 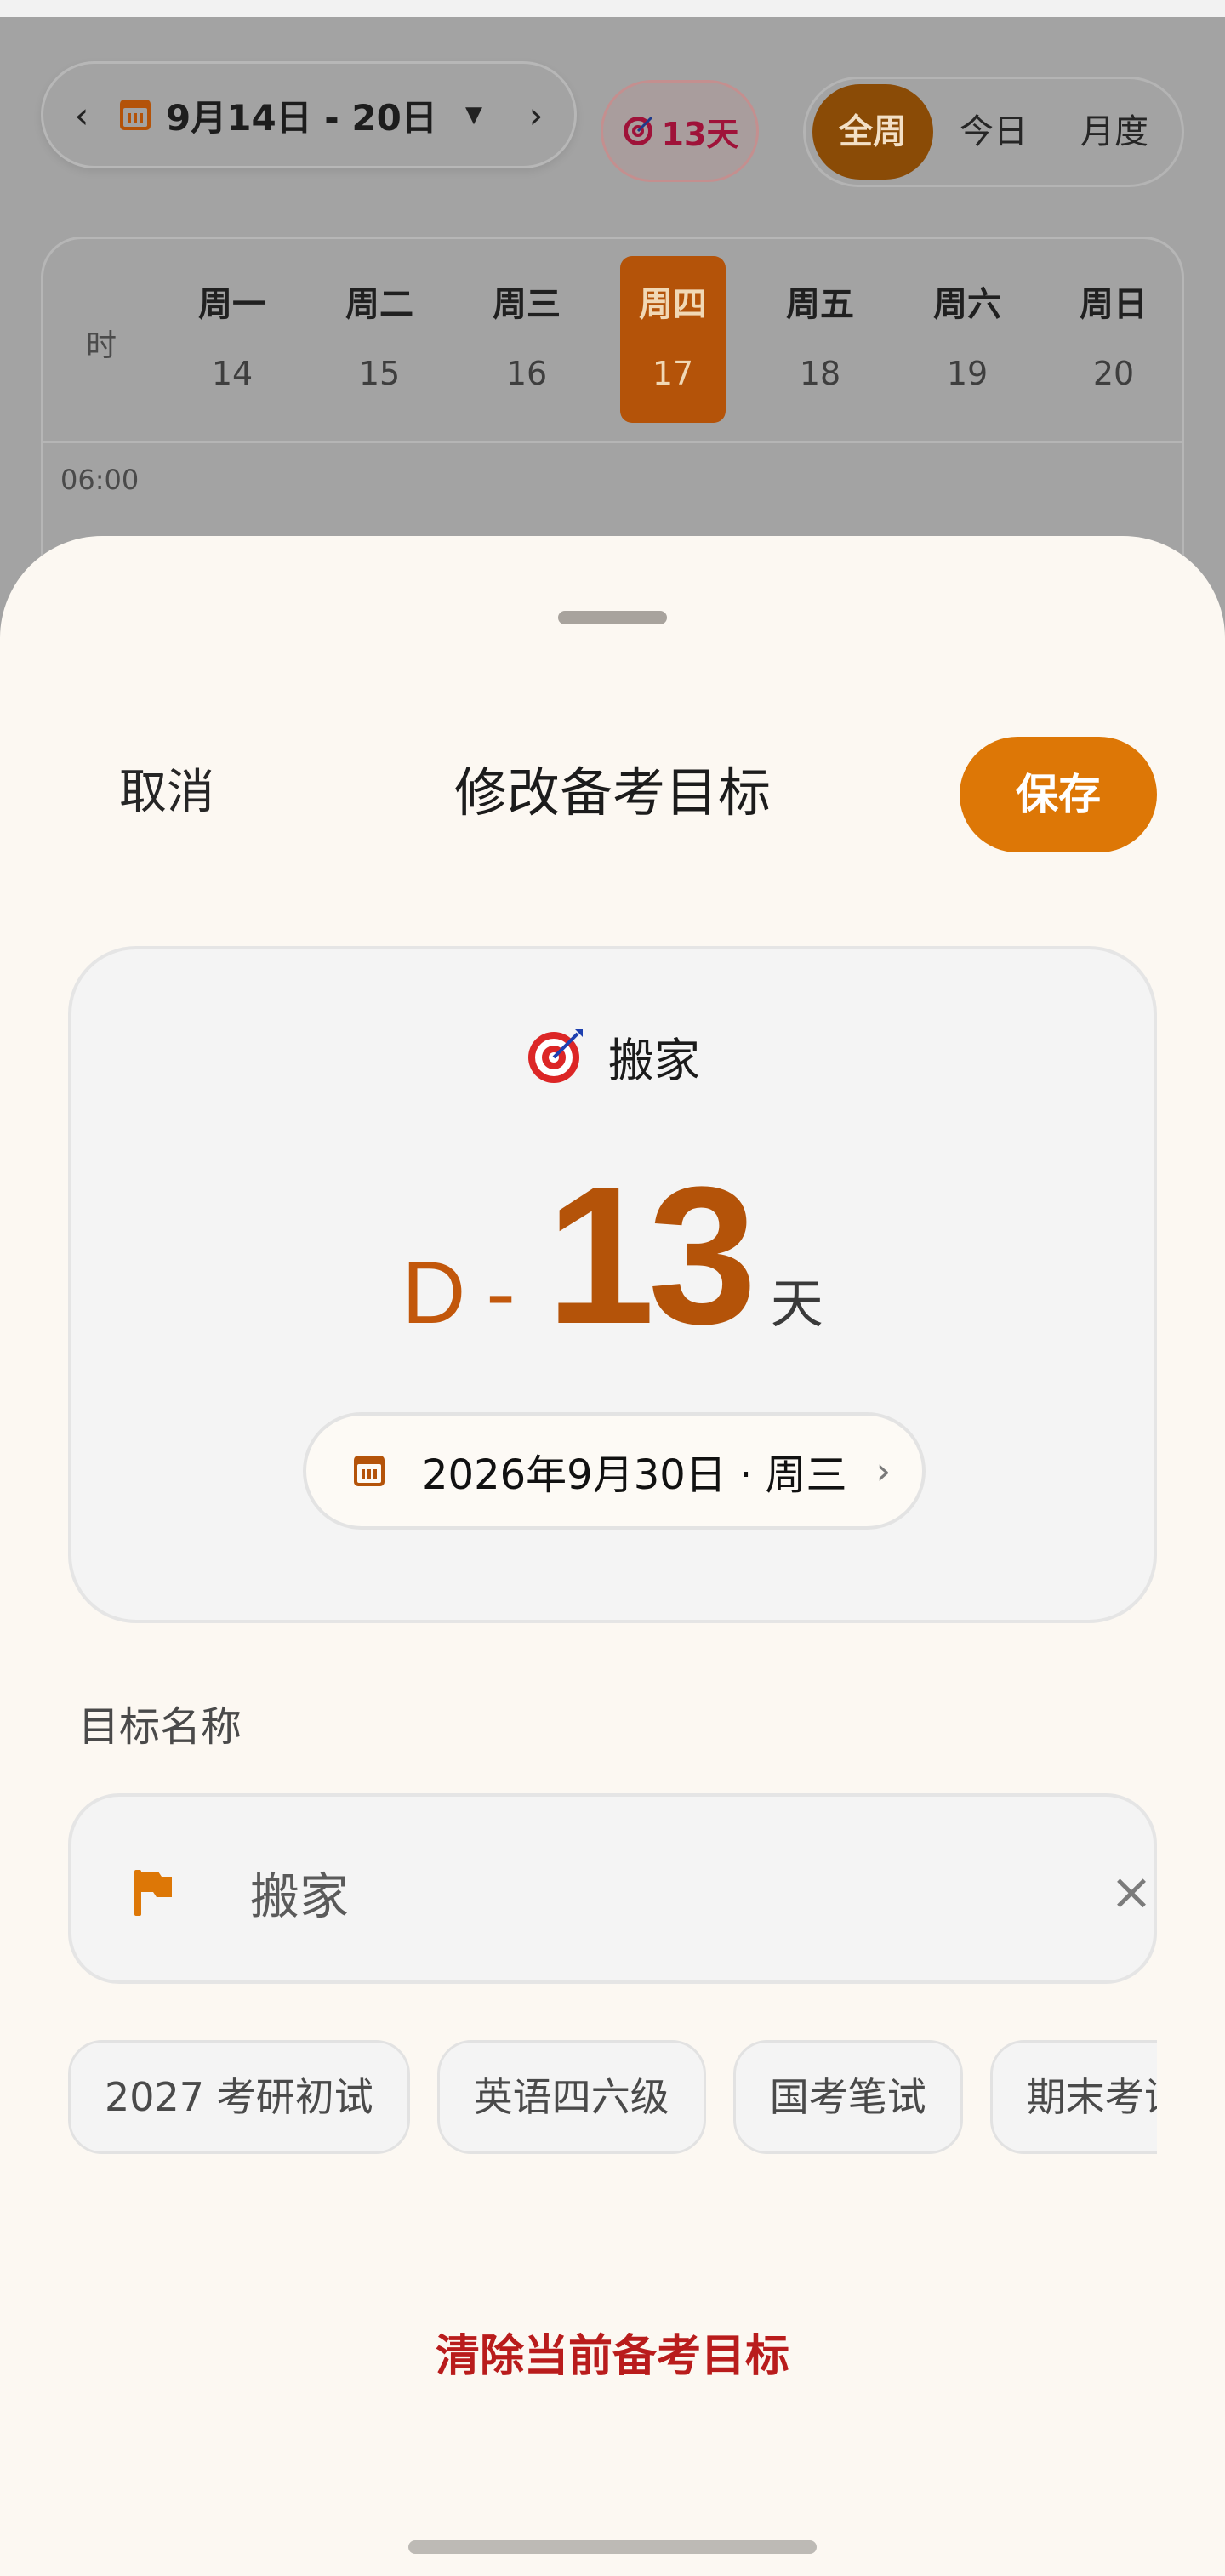 I want to click on goal-name-field: ×, so click(x=613, y=1888).